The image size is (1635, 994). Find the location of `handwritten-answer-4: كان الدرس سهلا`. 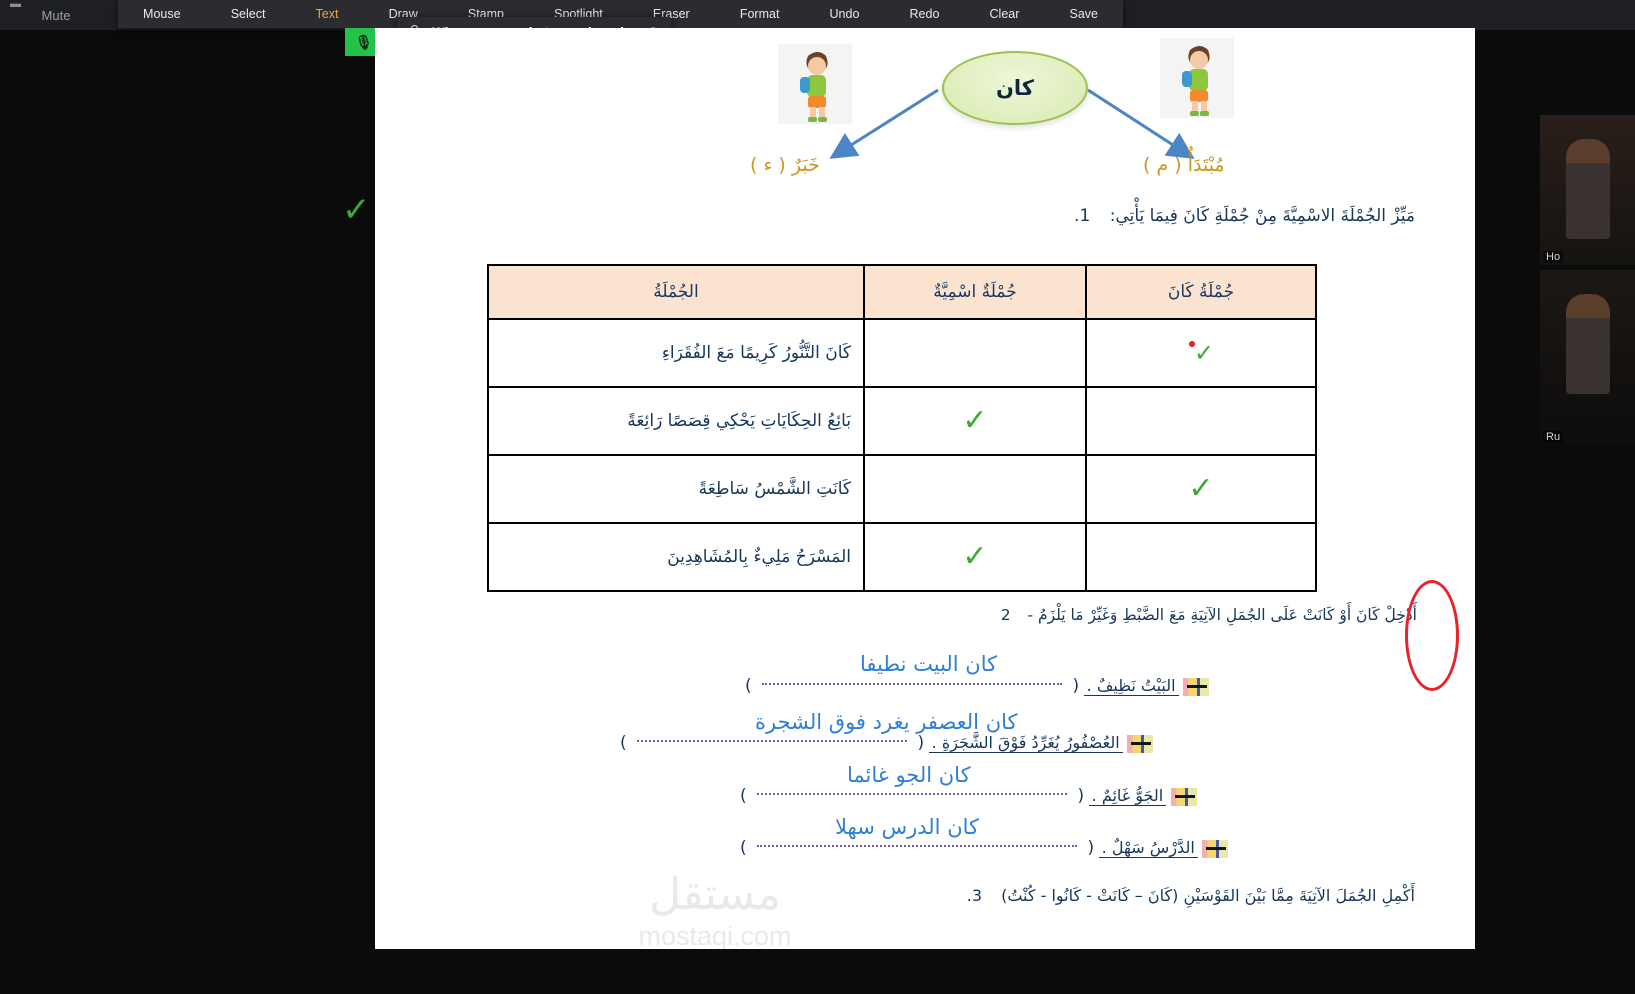

handwritten-answer-4: كان الدرس سهلا is located at coordinates (907, 827).